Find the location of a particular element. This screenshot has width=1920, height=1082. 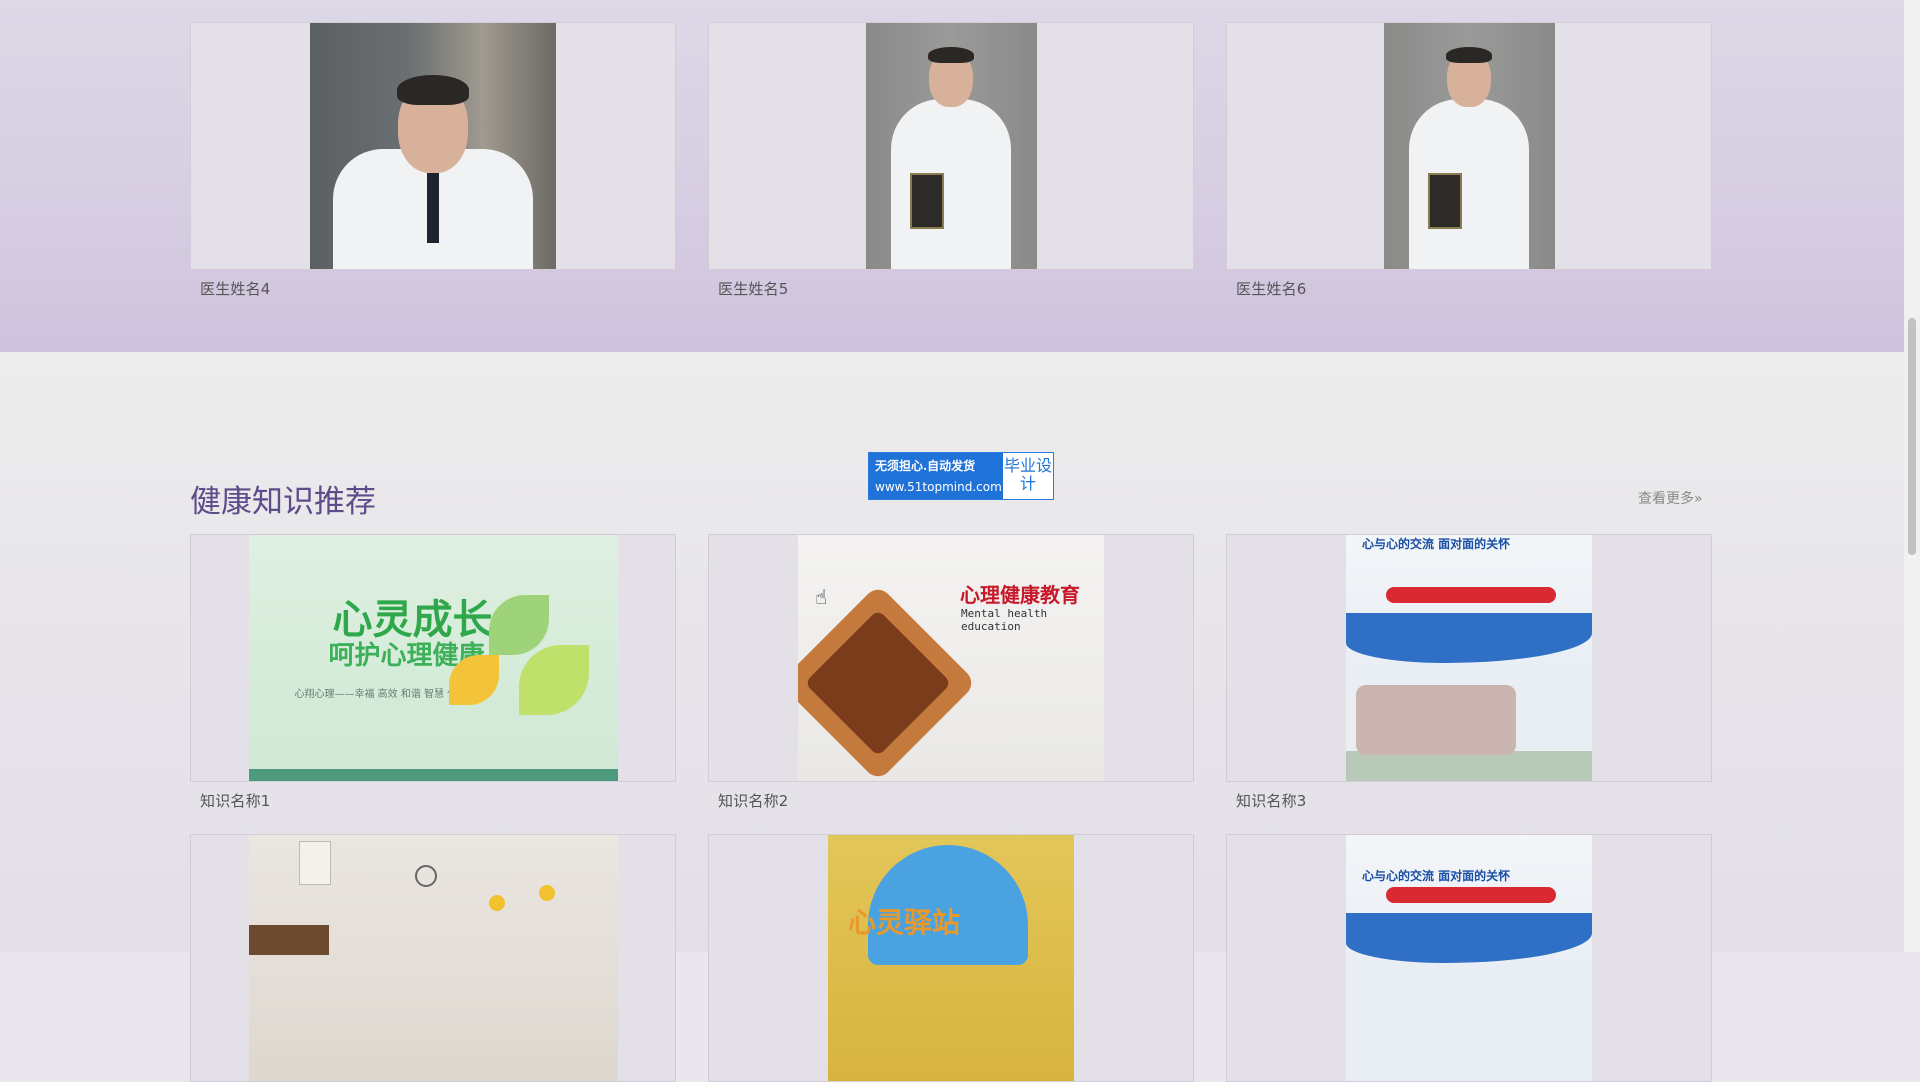

image-text-1: 心理健康教育 is located at coordinates (1020, 595).